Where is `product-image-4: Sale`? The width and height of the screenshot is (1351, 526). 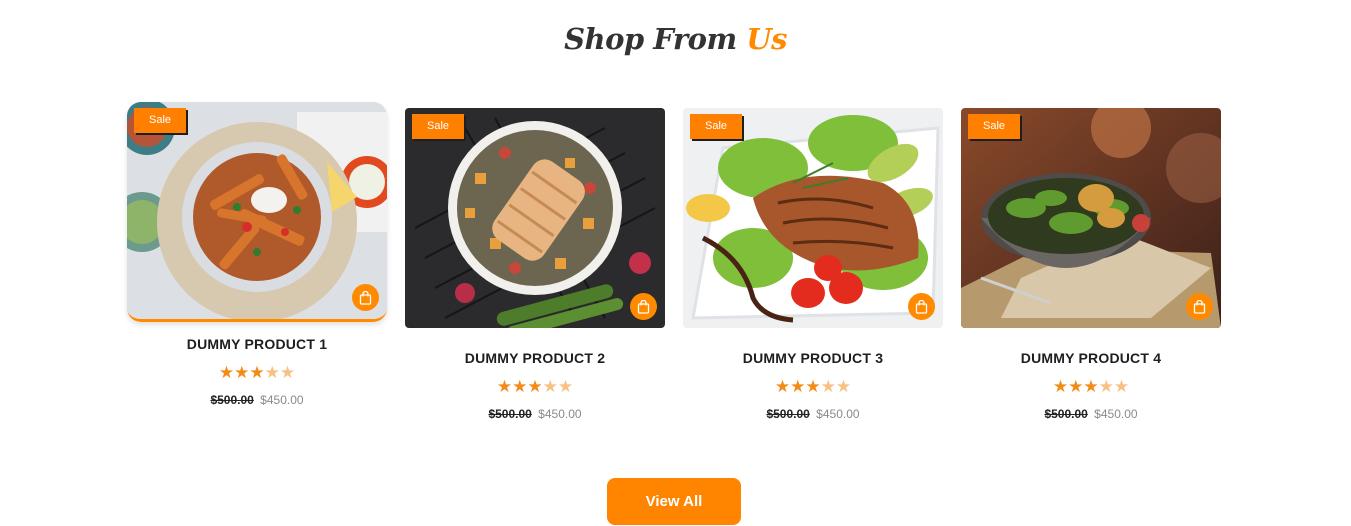
product-image-4: Sale is located at coordinates (1091, 218).